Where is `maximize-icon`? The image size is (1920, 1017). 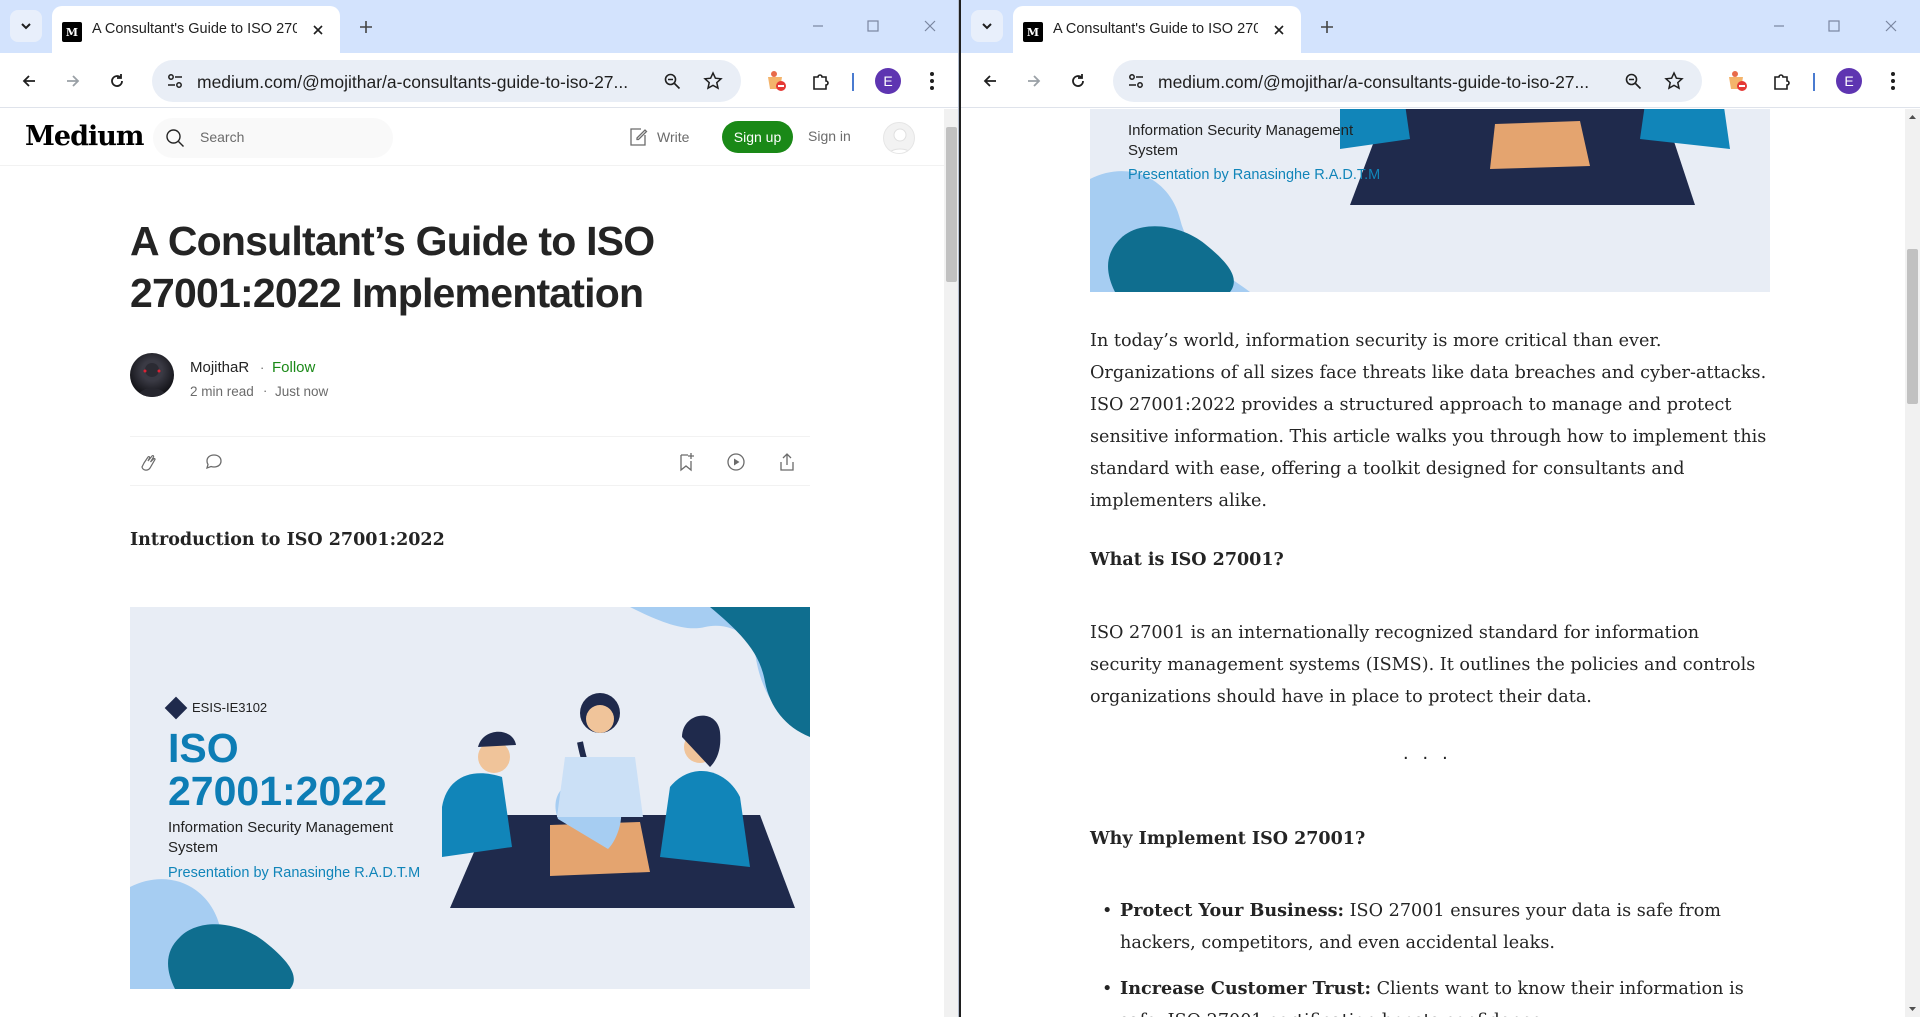
maximize-icon is located at coordinates (873, 26).